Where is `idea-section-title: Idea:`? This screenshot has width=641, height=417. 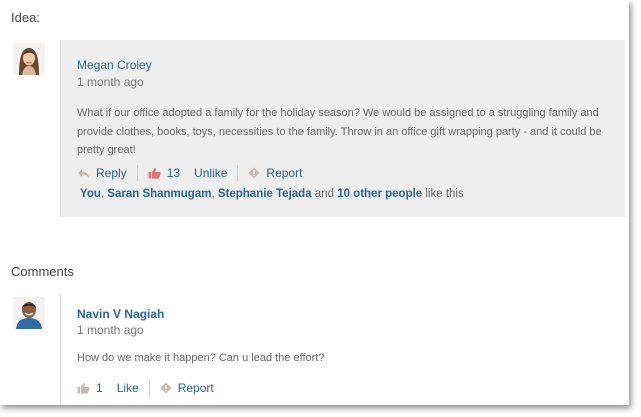
idea-section-title: Idea: is located at coordinates (25, 17).